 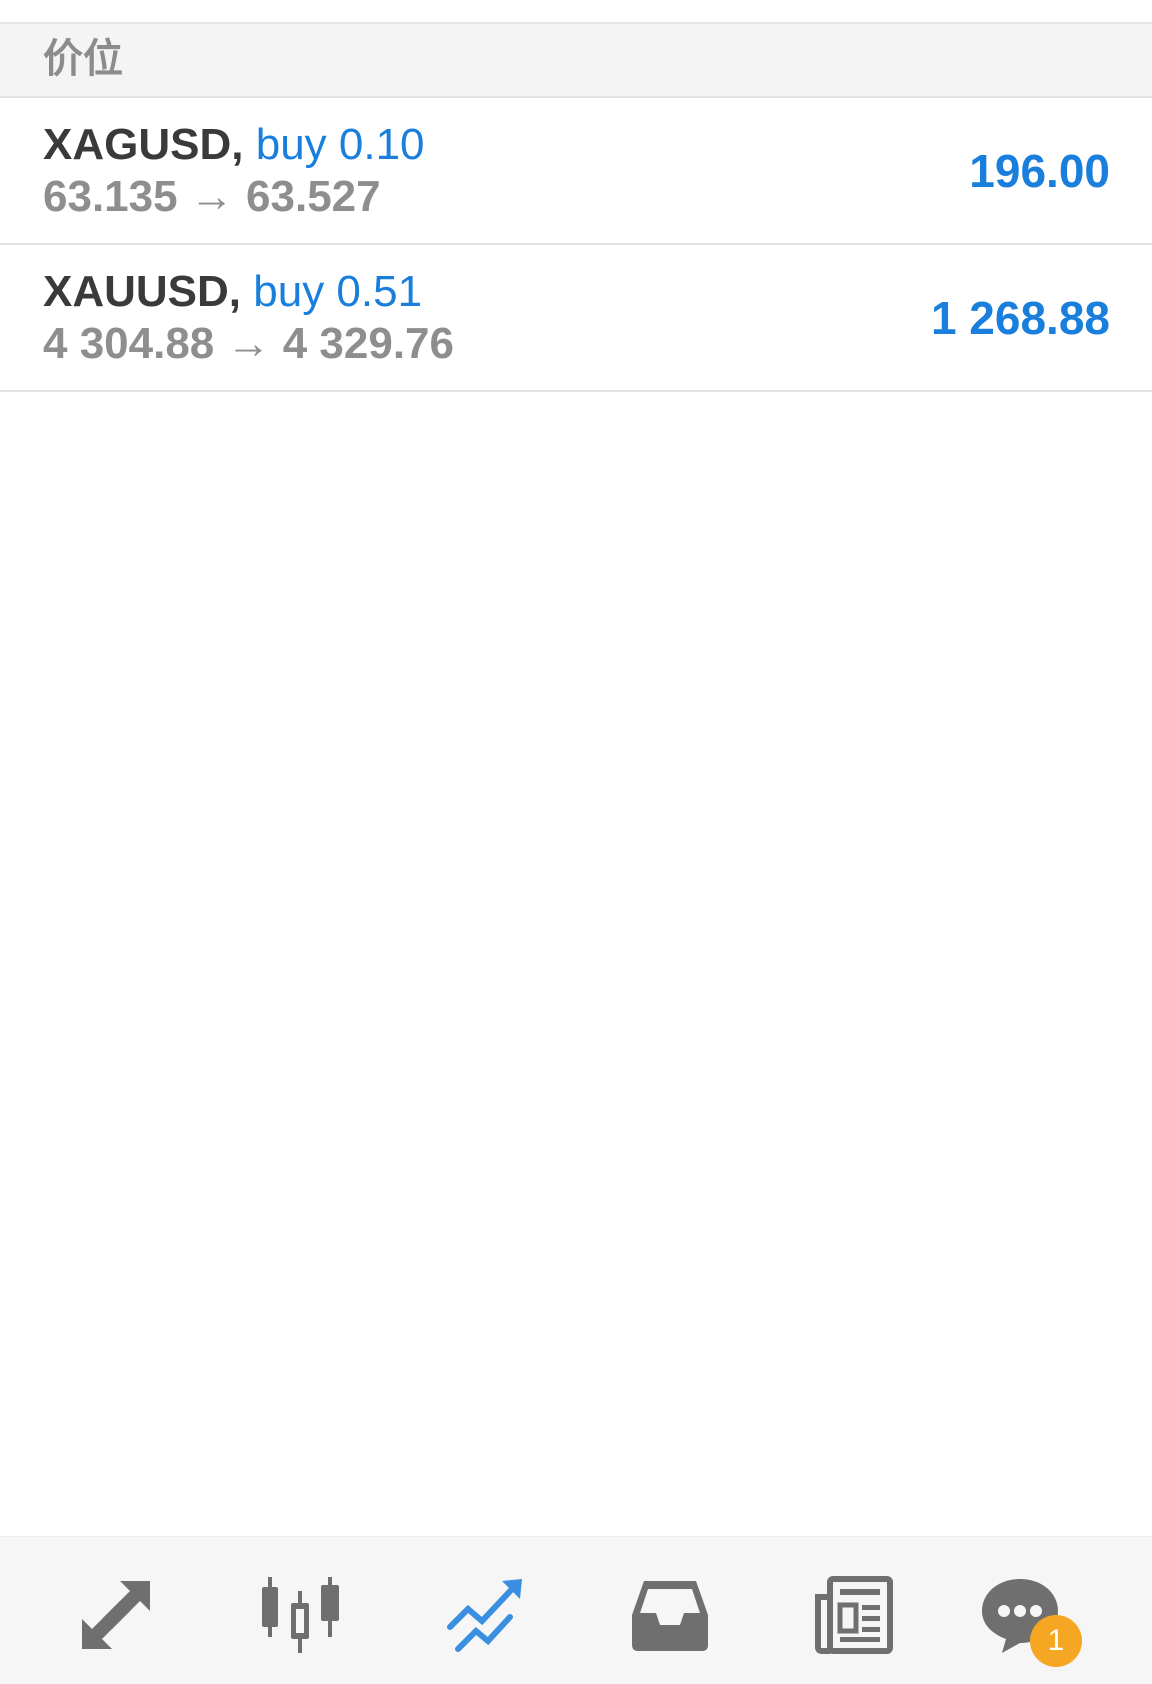 I want to click on position-title: XAGUSD, buy 0.10, so click(x=234, y=145).